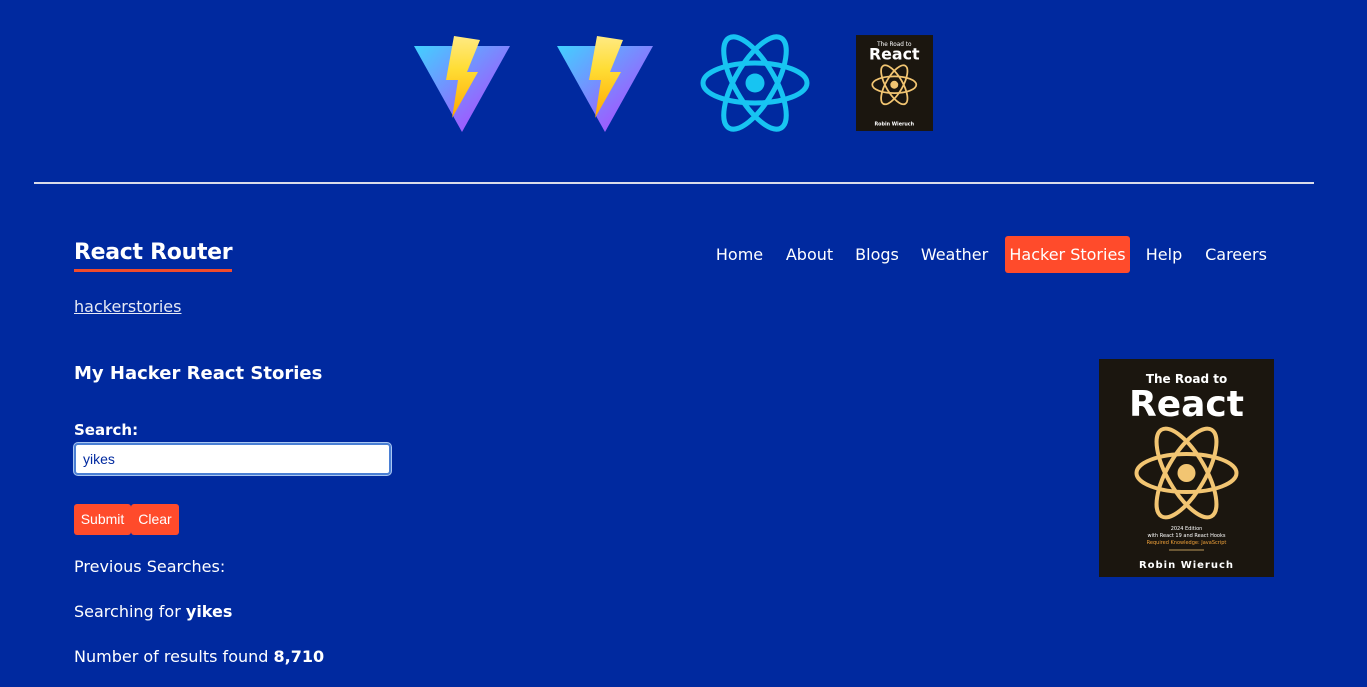  What do you see at coordinates (127, 611) in the screenshot?
I see `searching-prefix: Searching for` at bounding box center [127, 611].